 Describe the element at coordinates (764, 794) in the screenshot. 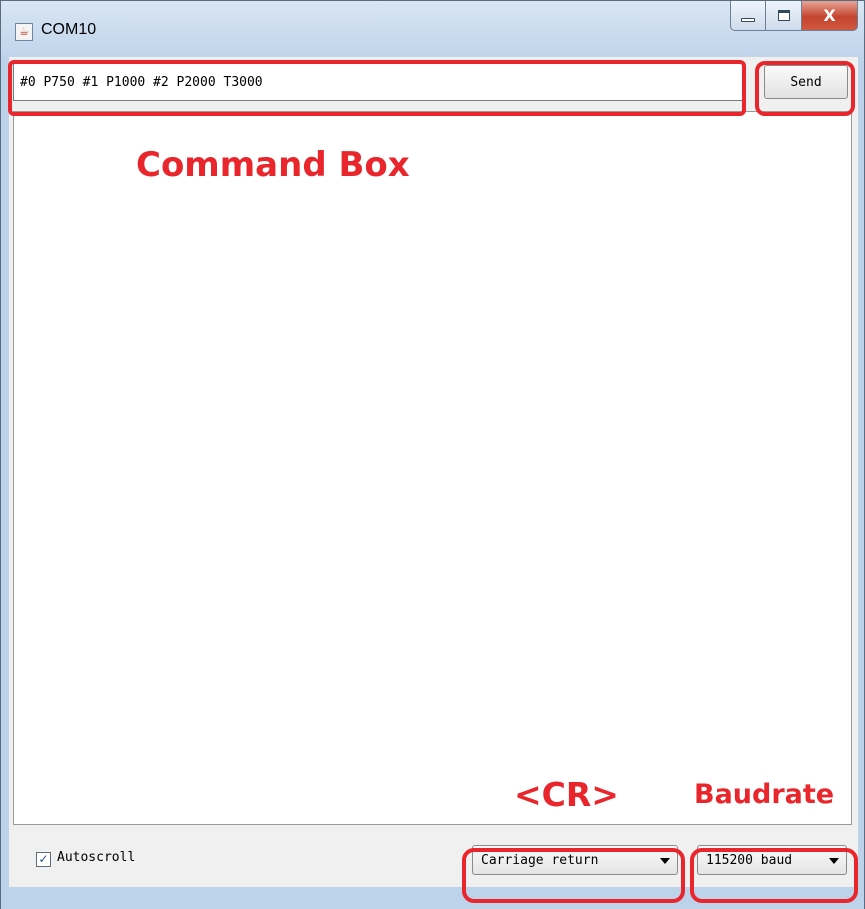

I see `baudrate-annotation: Baudrate` at that location.